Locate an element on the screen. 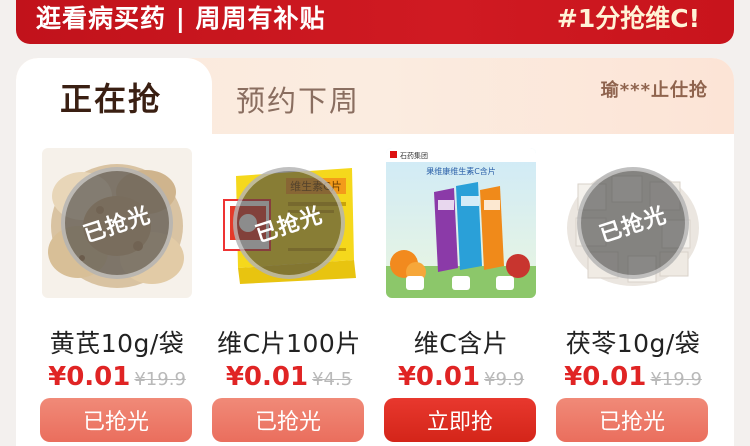  lozenge-brand-label: 石药集团 is located at coordinates (414, 155).